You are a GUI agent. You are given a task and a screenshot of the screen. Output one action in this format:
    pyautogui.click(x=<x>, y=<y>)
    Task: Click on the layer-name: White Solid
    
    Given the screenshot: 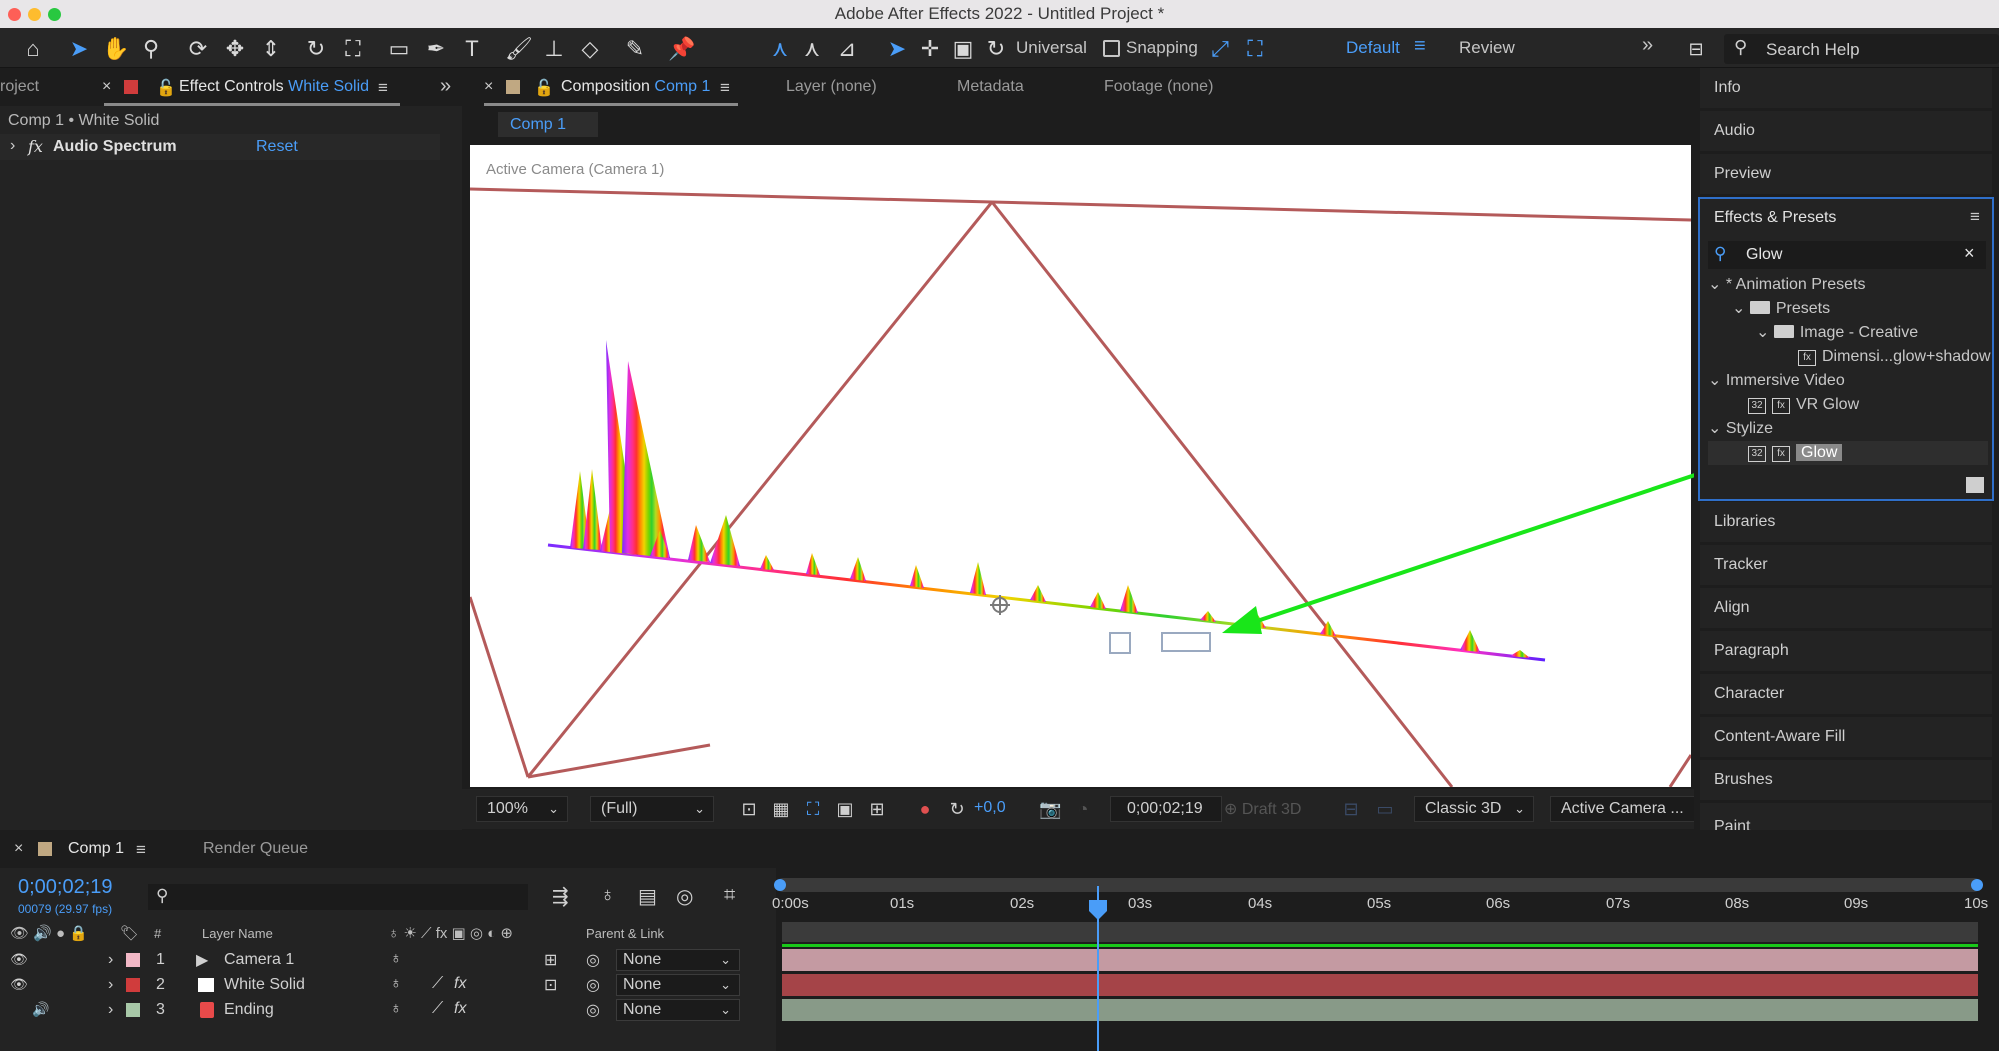 What is the action you would take?
    pyautogui.click(x=264, y=985)
    